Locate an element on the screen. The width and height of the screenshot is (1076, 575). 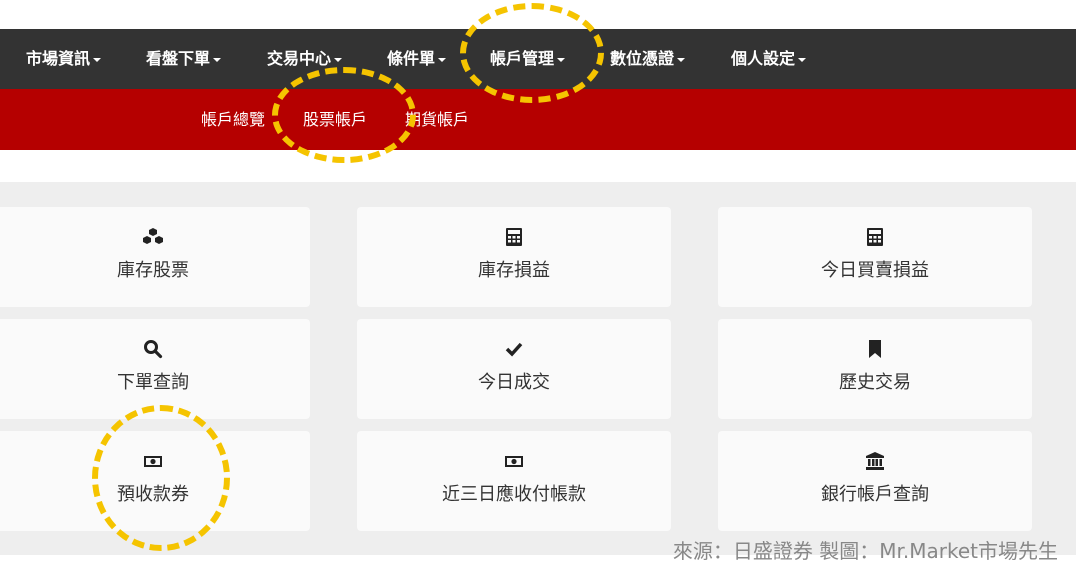
sub-nav: 帳戶總覽 股票帳戶 期貨帳戶 is located at coordinates (538, 119).